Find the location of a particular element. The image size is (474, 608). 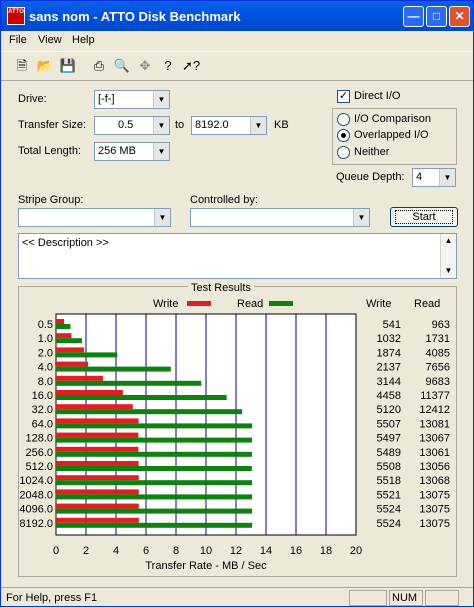

legend-write-swatch is located at coordinates (199, 303).